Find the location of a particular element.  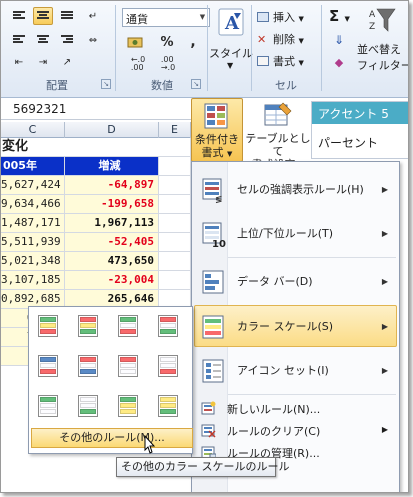

insert-button: 挿入 ▼ is located at coordinates (280, 17).